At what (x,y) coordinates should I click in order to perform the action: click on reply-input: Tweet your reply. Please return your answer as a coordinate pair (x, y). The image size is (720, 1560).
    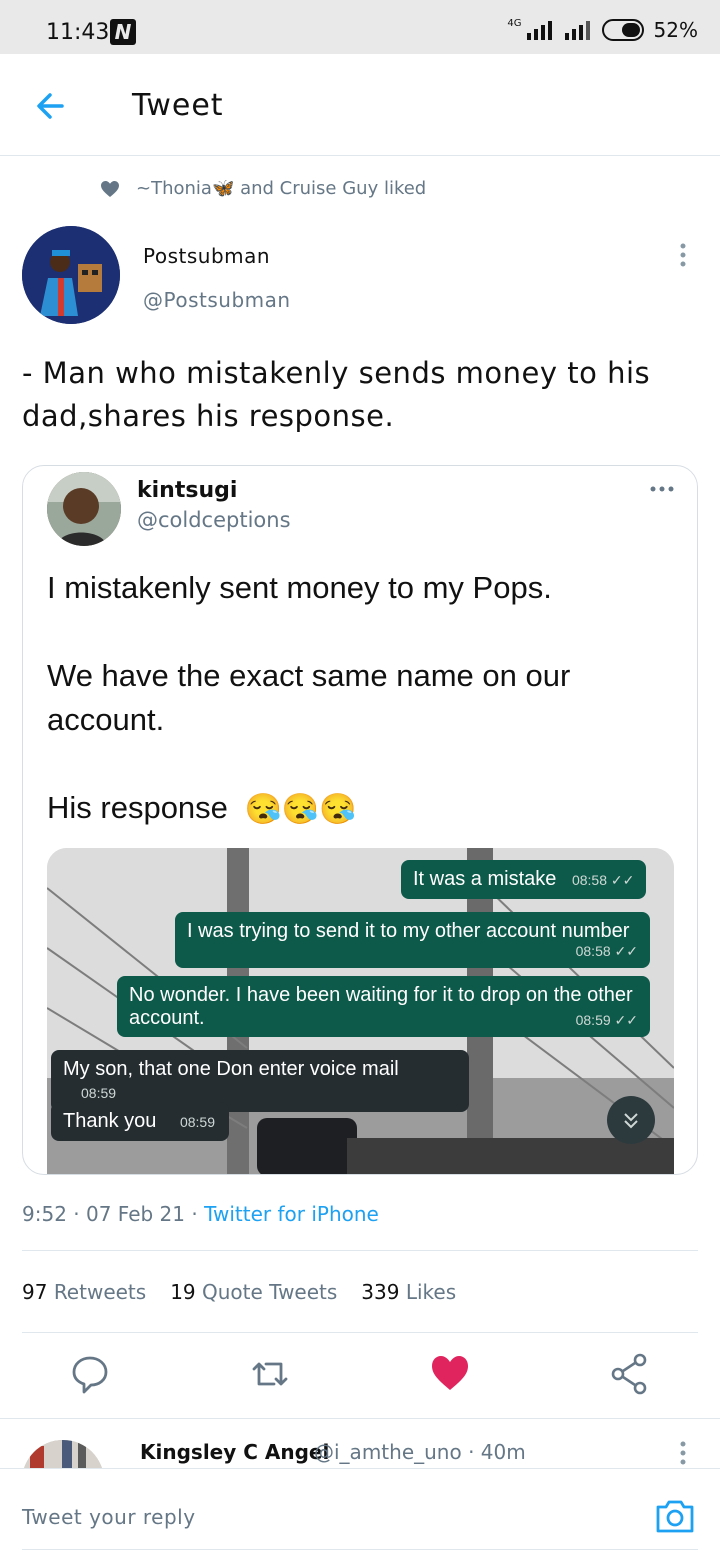
    Looking at the image, I should click on (109, 1517).